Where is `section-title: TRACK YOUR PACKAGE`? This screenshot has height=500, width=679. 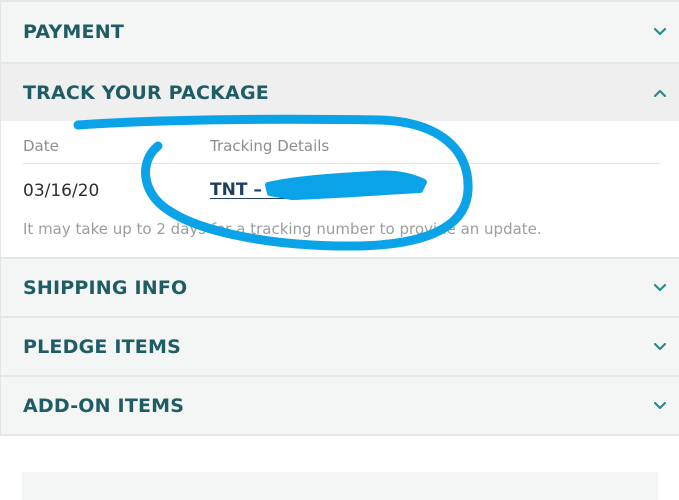 section-title: TRACK YOUR PACKAGE is located at coordinates (146, 92).